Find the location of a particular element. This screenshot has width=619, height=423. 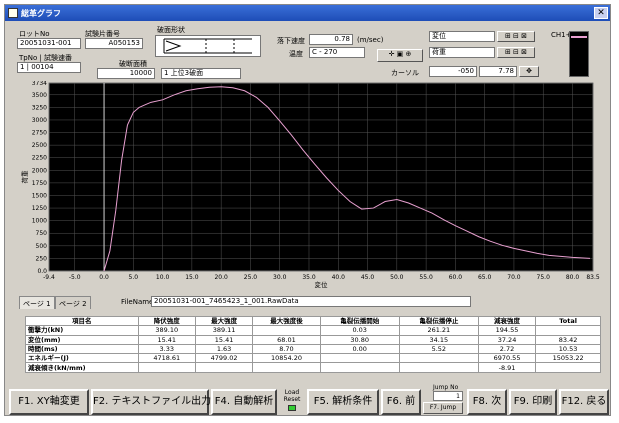

x-axis-scale-buttons: ⊞ ⊟ ⊠ is located at coordinates (516, 52).